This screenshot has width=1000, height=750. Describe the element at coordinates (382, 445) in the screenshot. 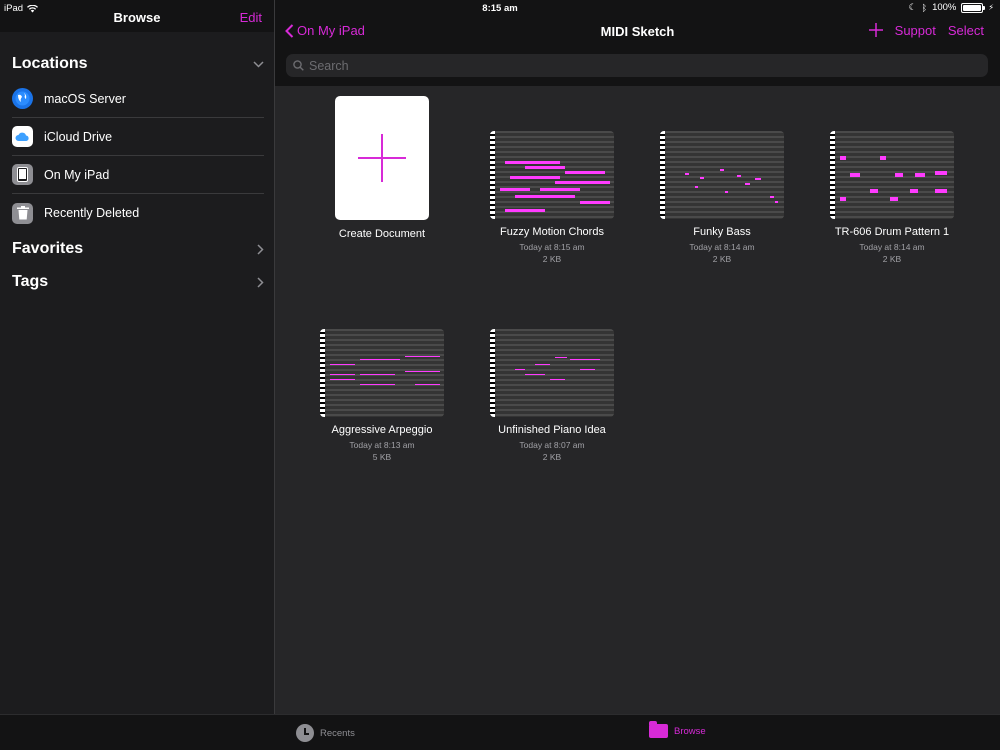

I see `document-date: Today at 8:13 am` at that location.